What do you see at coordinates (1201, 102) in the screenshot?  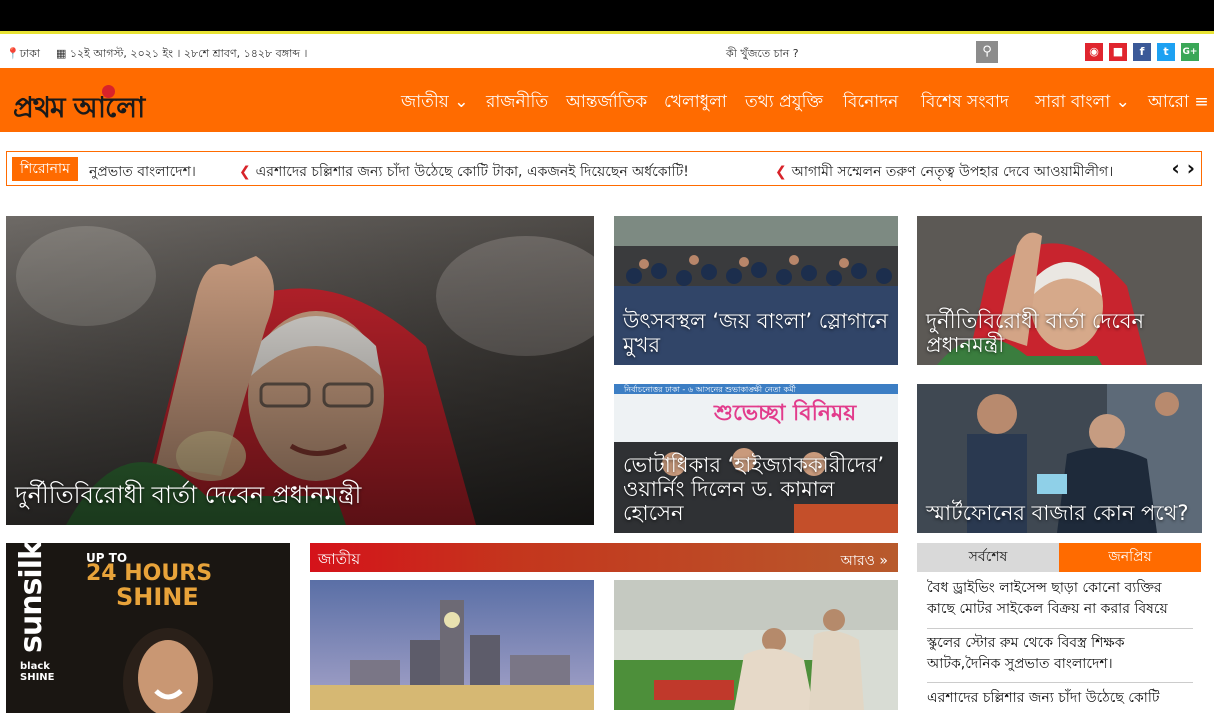 I see `menu-icon: ≡` at bounding box center [1201, 102].